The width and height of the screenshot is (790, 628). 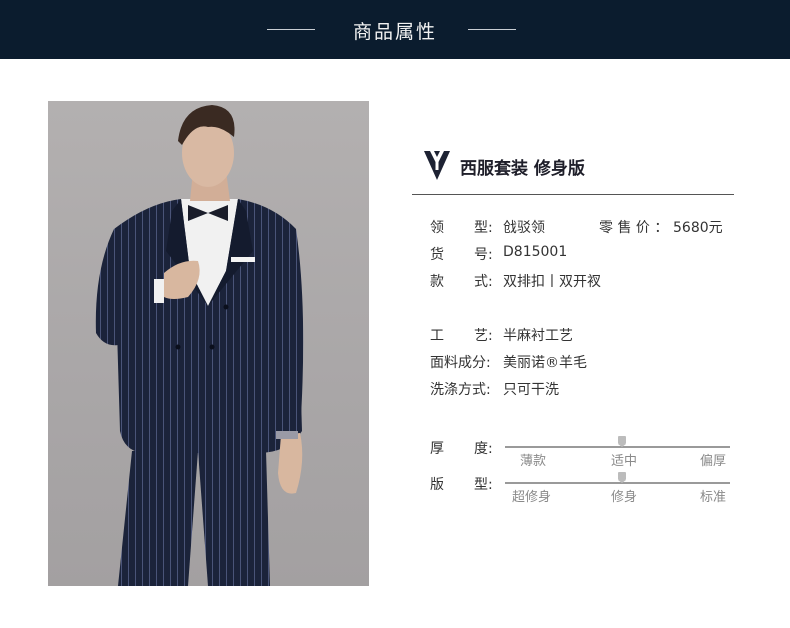 What do you see at coordinates (522, 169) in the screenshot?
I see `product-name: 西服套装 修身版` at bounding box center [522, 169].